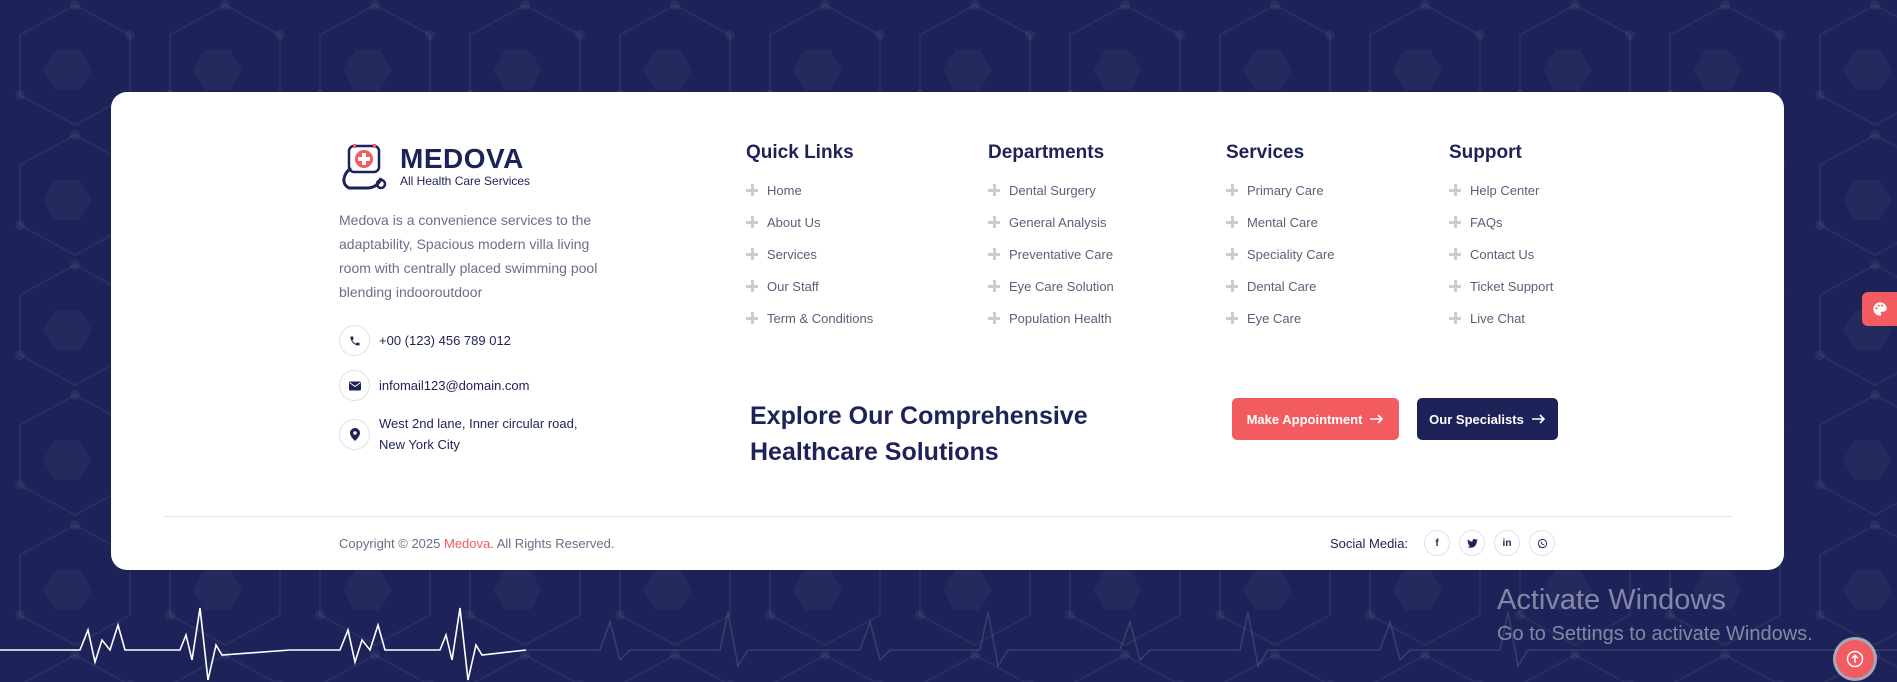 The image size is (1897, 682). I want to click on service-link-label: Dental Care, so click(1282, 286).